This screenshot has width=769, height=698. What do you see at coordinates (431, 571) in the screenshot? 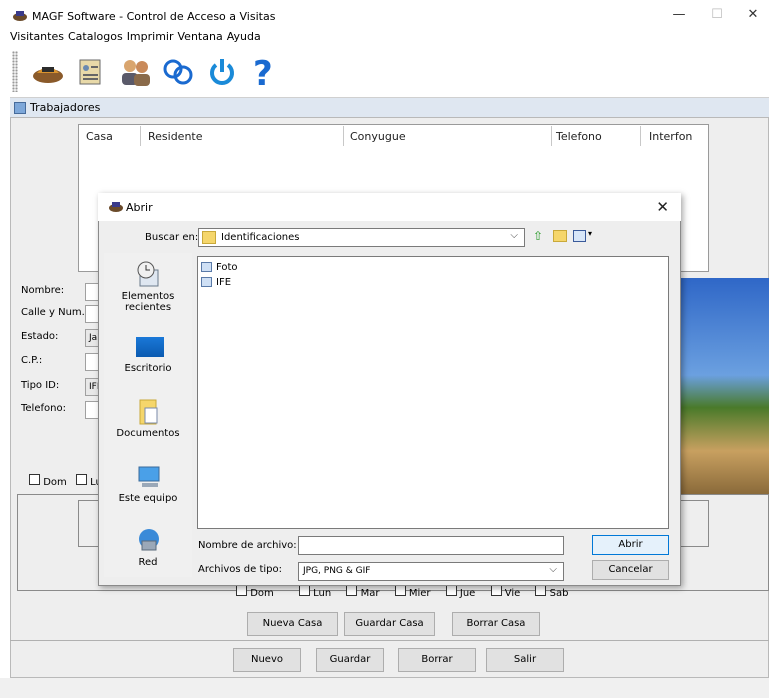
I see `filetype-combo: JPG, PNG & GIF ⌵` at bounding box center [431, 571].